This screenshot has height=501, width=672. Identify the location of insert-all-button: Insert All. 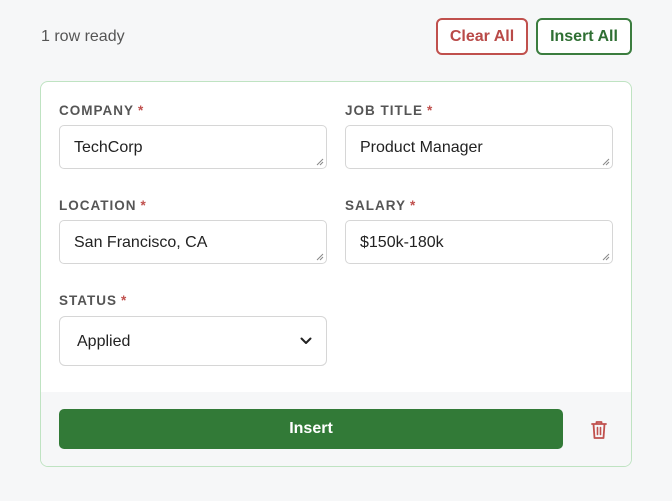
(584, 36).